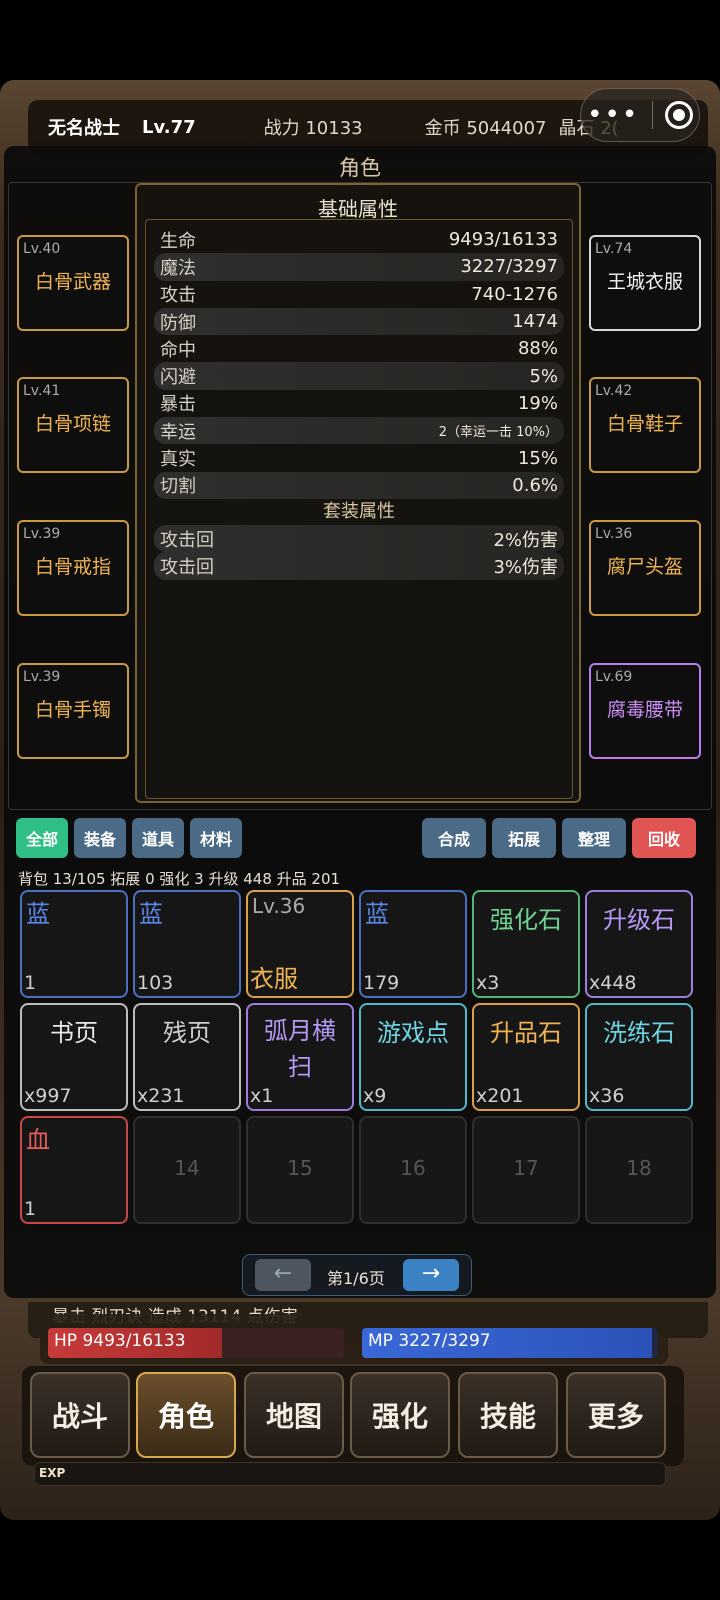 The height and width of the screenshot is (1600, 720). Describe the element at coordinates (639, 1170) in the screenshot. I see `empty-cell: 18` at that location.